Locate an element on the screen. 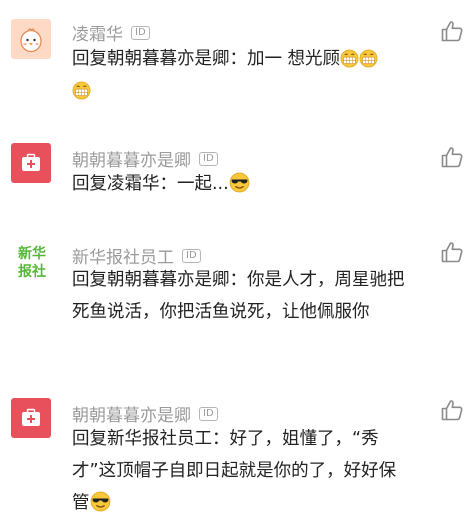 Image resolution: width=470 pixels, height=521 pixels. comment-author: 凌霜华 ID is located at coordinates (111, 32).